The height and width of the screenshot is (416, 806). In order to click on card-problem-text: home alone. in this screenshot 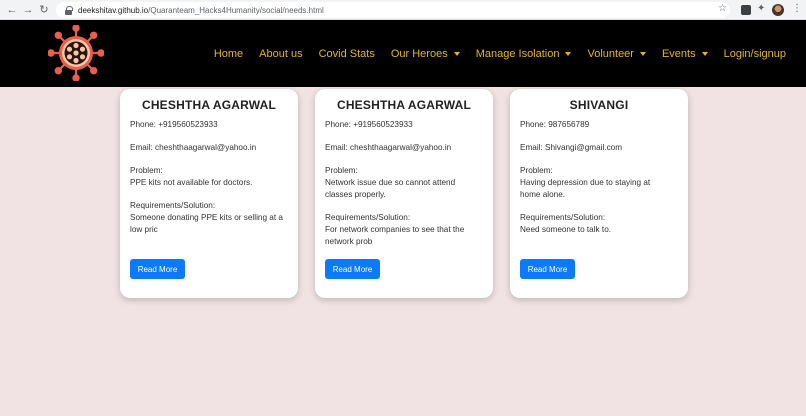, I will do `click(543, 194)`.